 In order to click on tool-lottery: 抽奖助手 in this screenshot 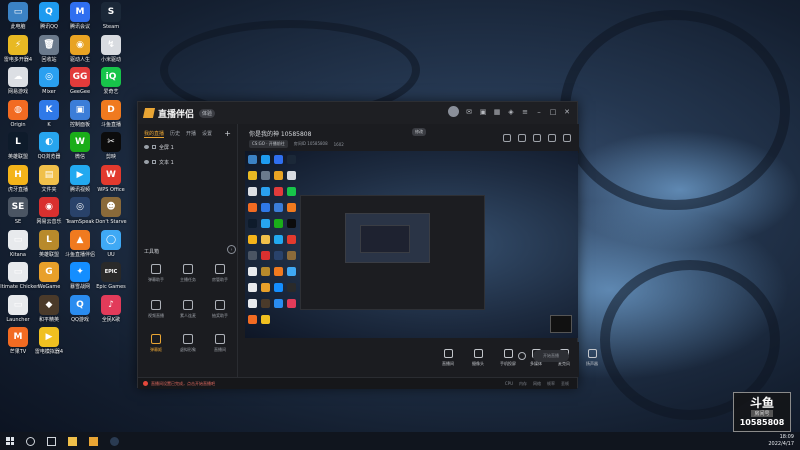, I will do `click(220, 311)`.